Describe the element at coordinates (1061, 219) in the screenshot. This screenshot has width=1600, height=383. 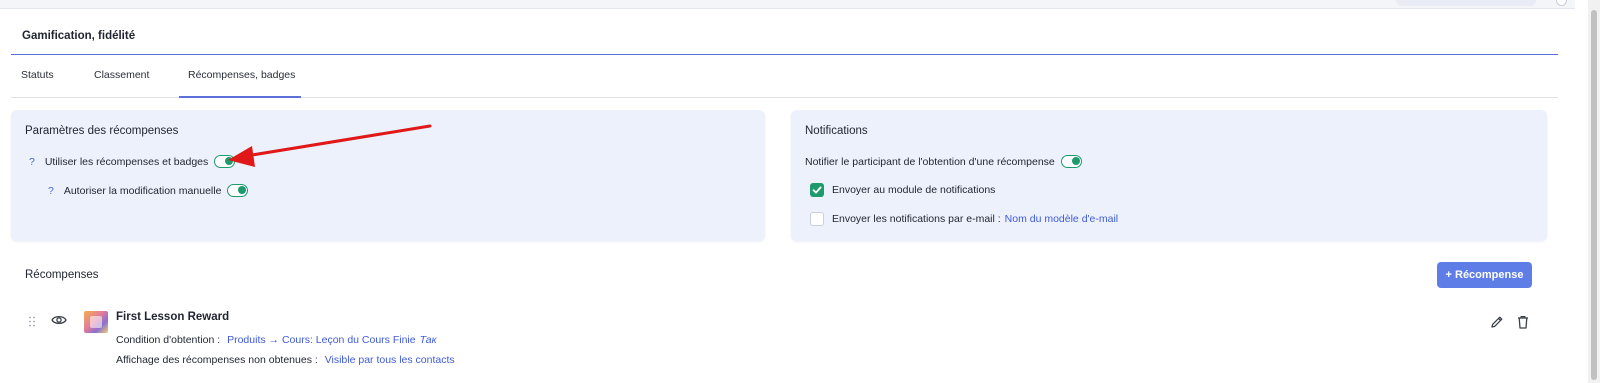
I see `email-template-link: Nom du modèle d'e-mail` at that location.